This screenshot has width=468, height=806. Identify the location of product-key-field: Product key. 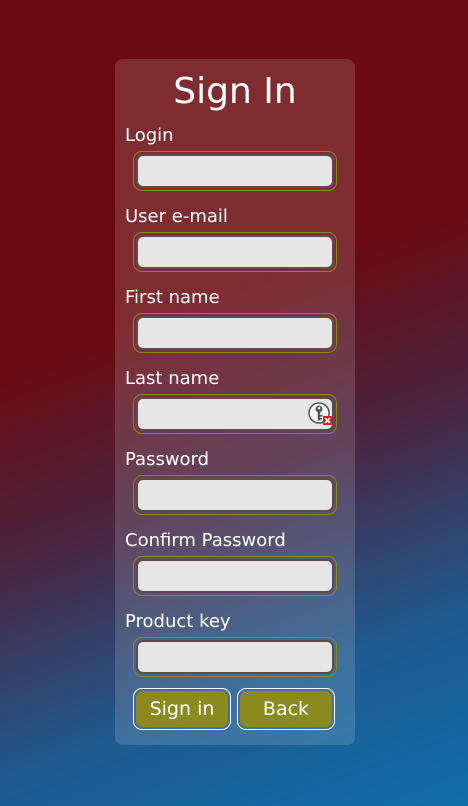
(235, 644).